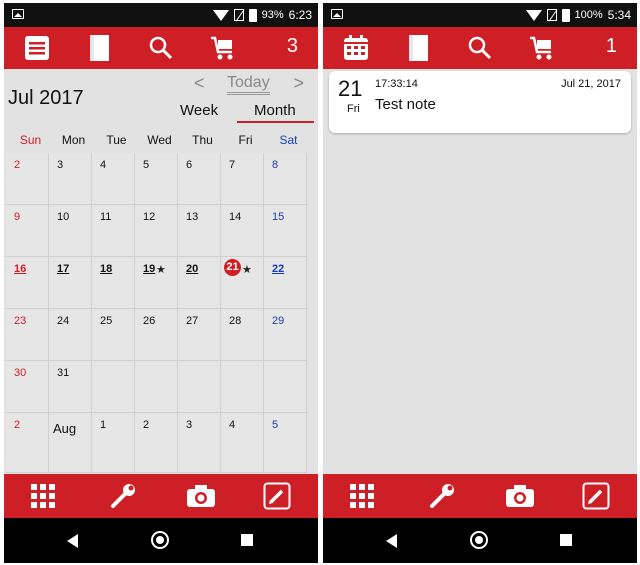 Image resolution: width=640 pixels, height=565 pixels. I want to click on image-notification-icon, so click(337, 14).